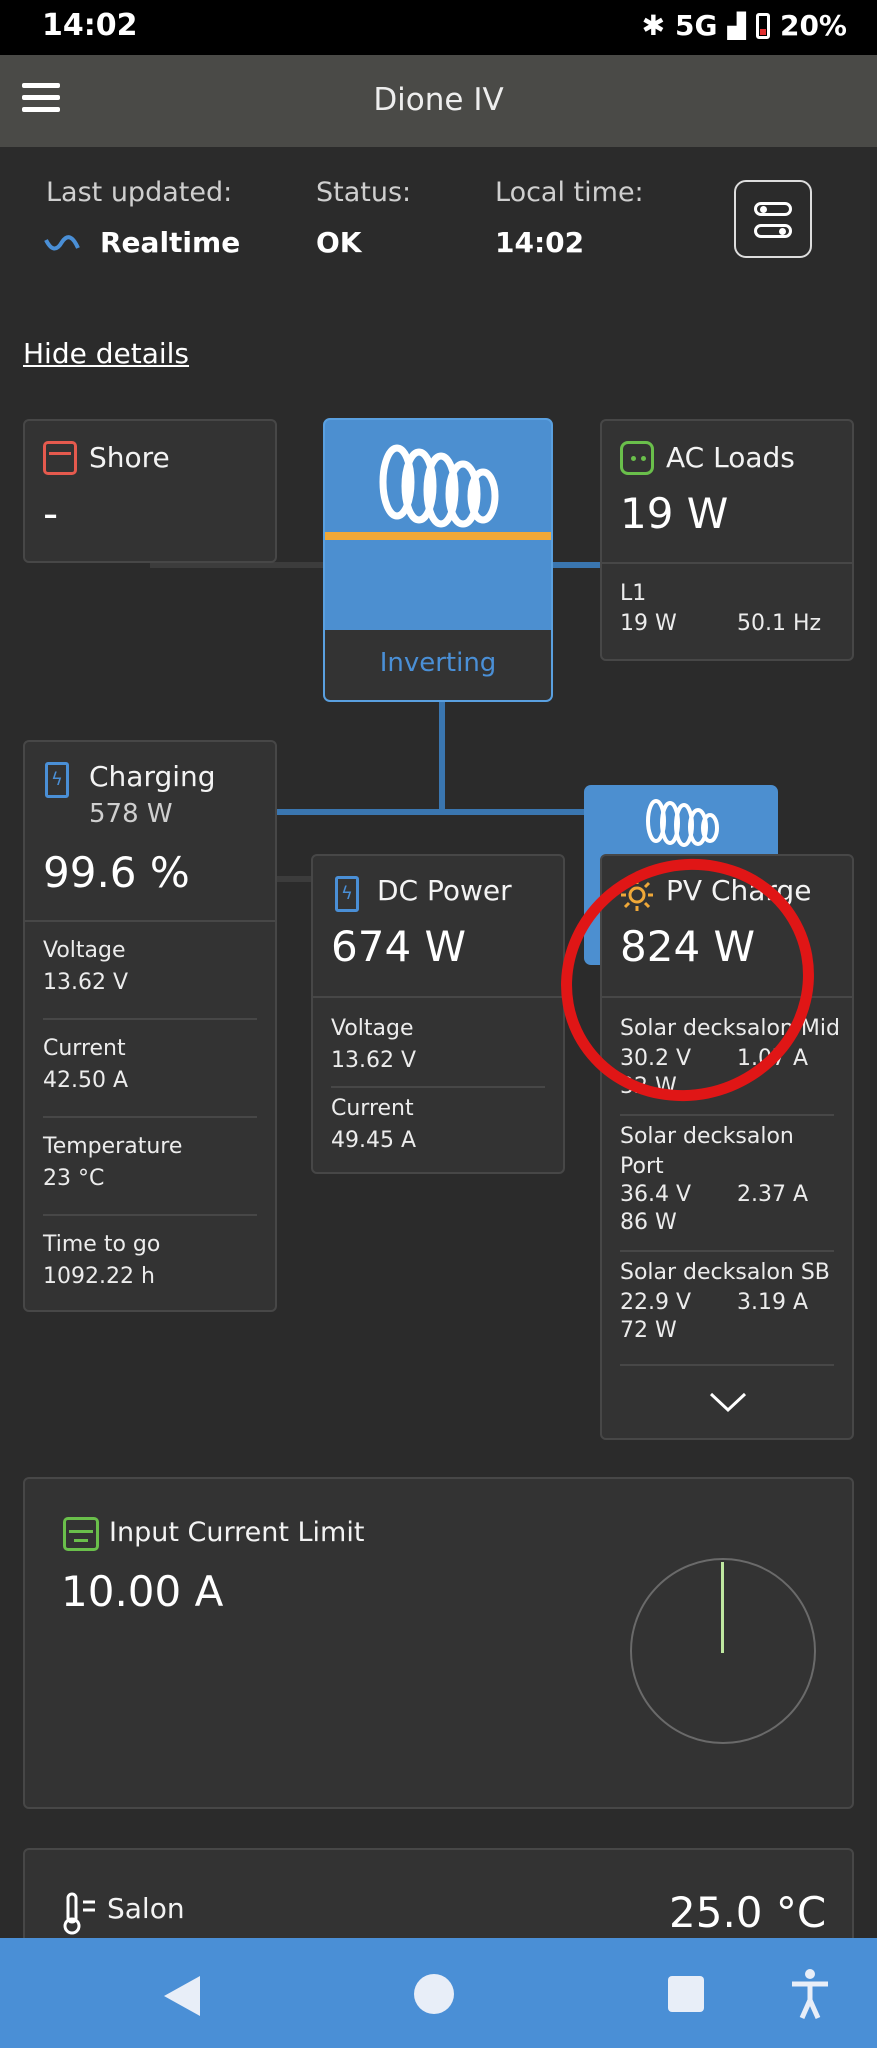 The height and width of the screenshot is (2048, 877). I want to click on battery-icon, so click(762, 25).